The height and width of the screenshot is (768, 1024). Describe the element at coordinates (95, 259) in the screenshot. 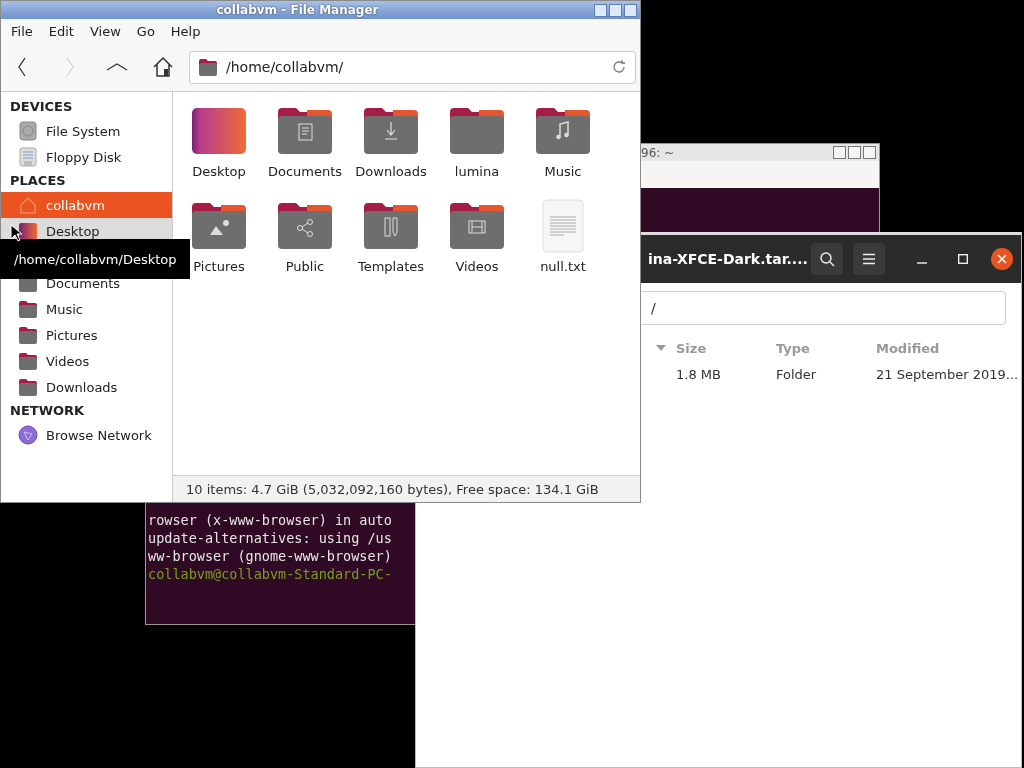

I see `tooltip: /home/collabvm/Desktop` at that location.